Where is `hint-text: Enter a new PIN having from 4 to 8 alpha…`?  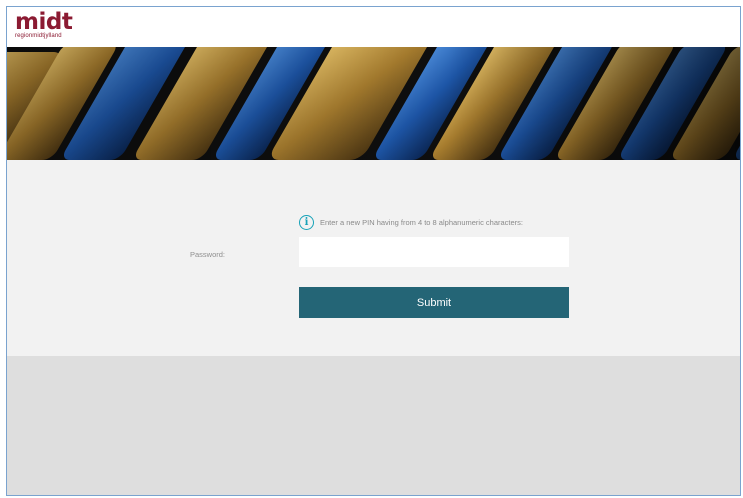
hint-text: Enter a new PIN having from 4 to 8 alpha… is located at coordinates (422, 222).